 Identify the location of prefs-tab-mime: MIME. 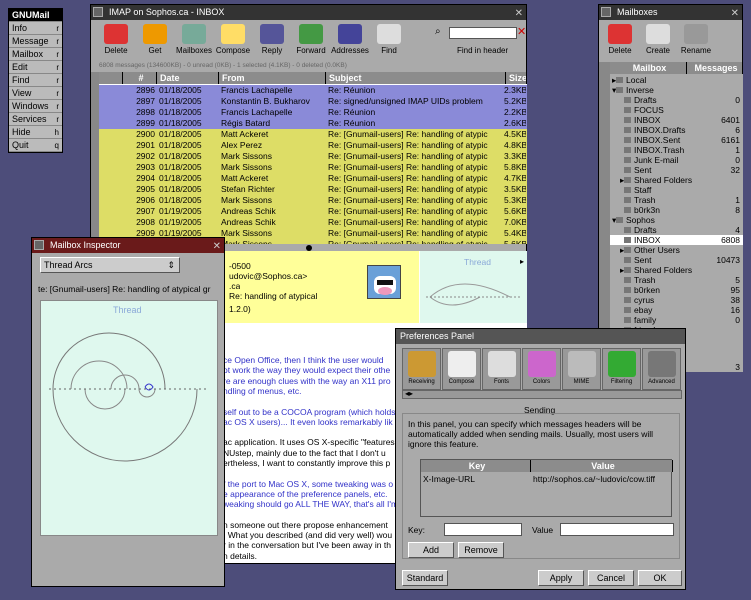
(581, 369).